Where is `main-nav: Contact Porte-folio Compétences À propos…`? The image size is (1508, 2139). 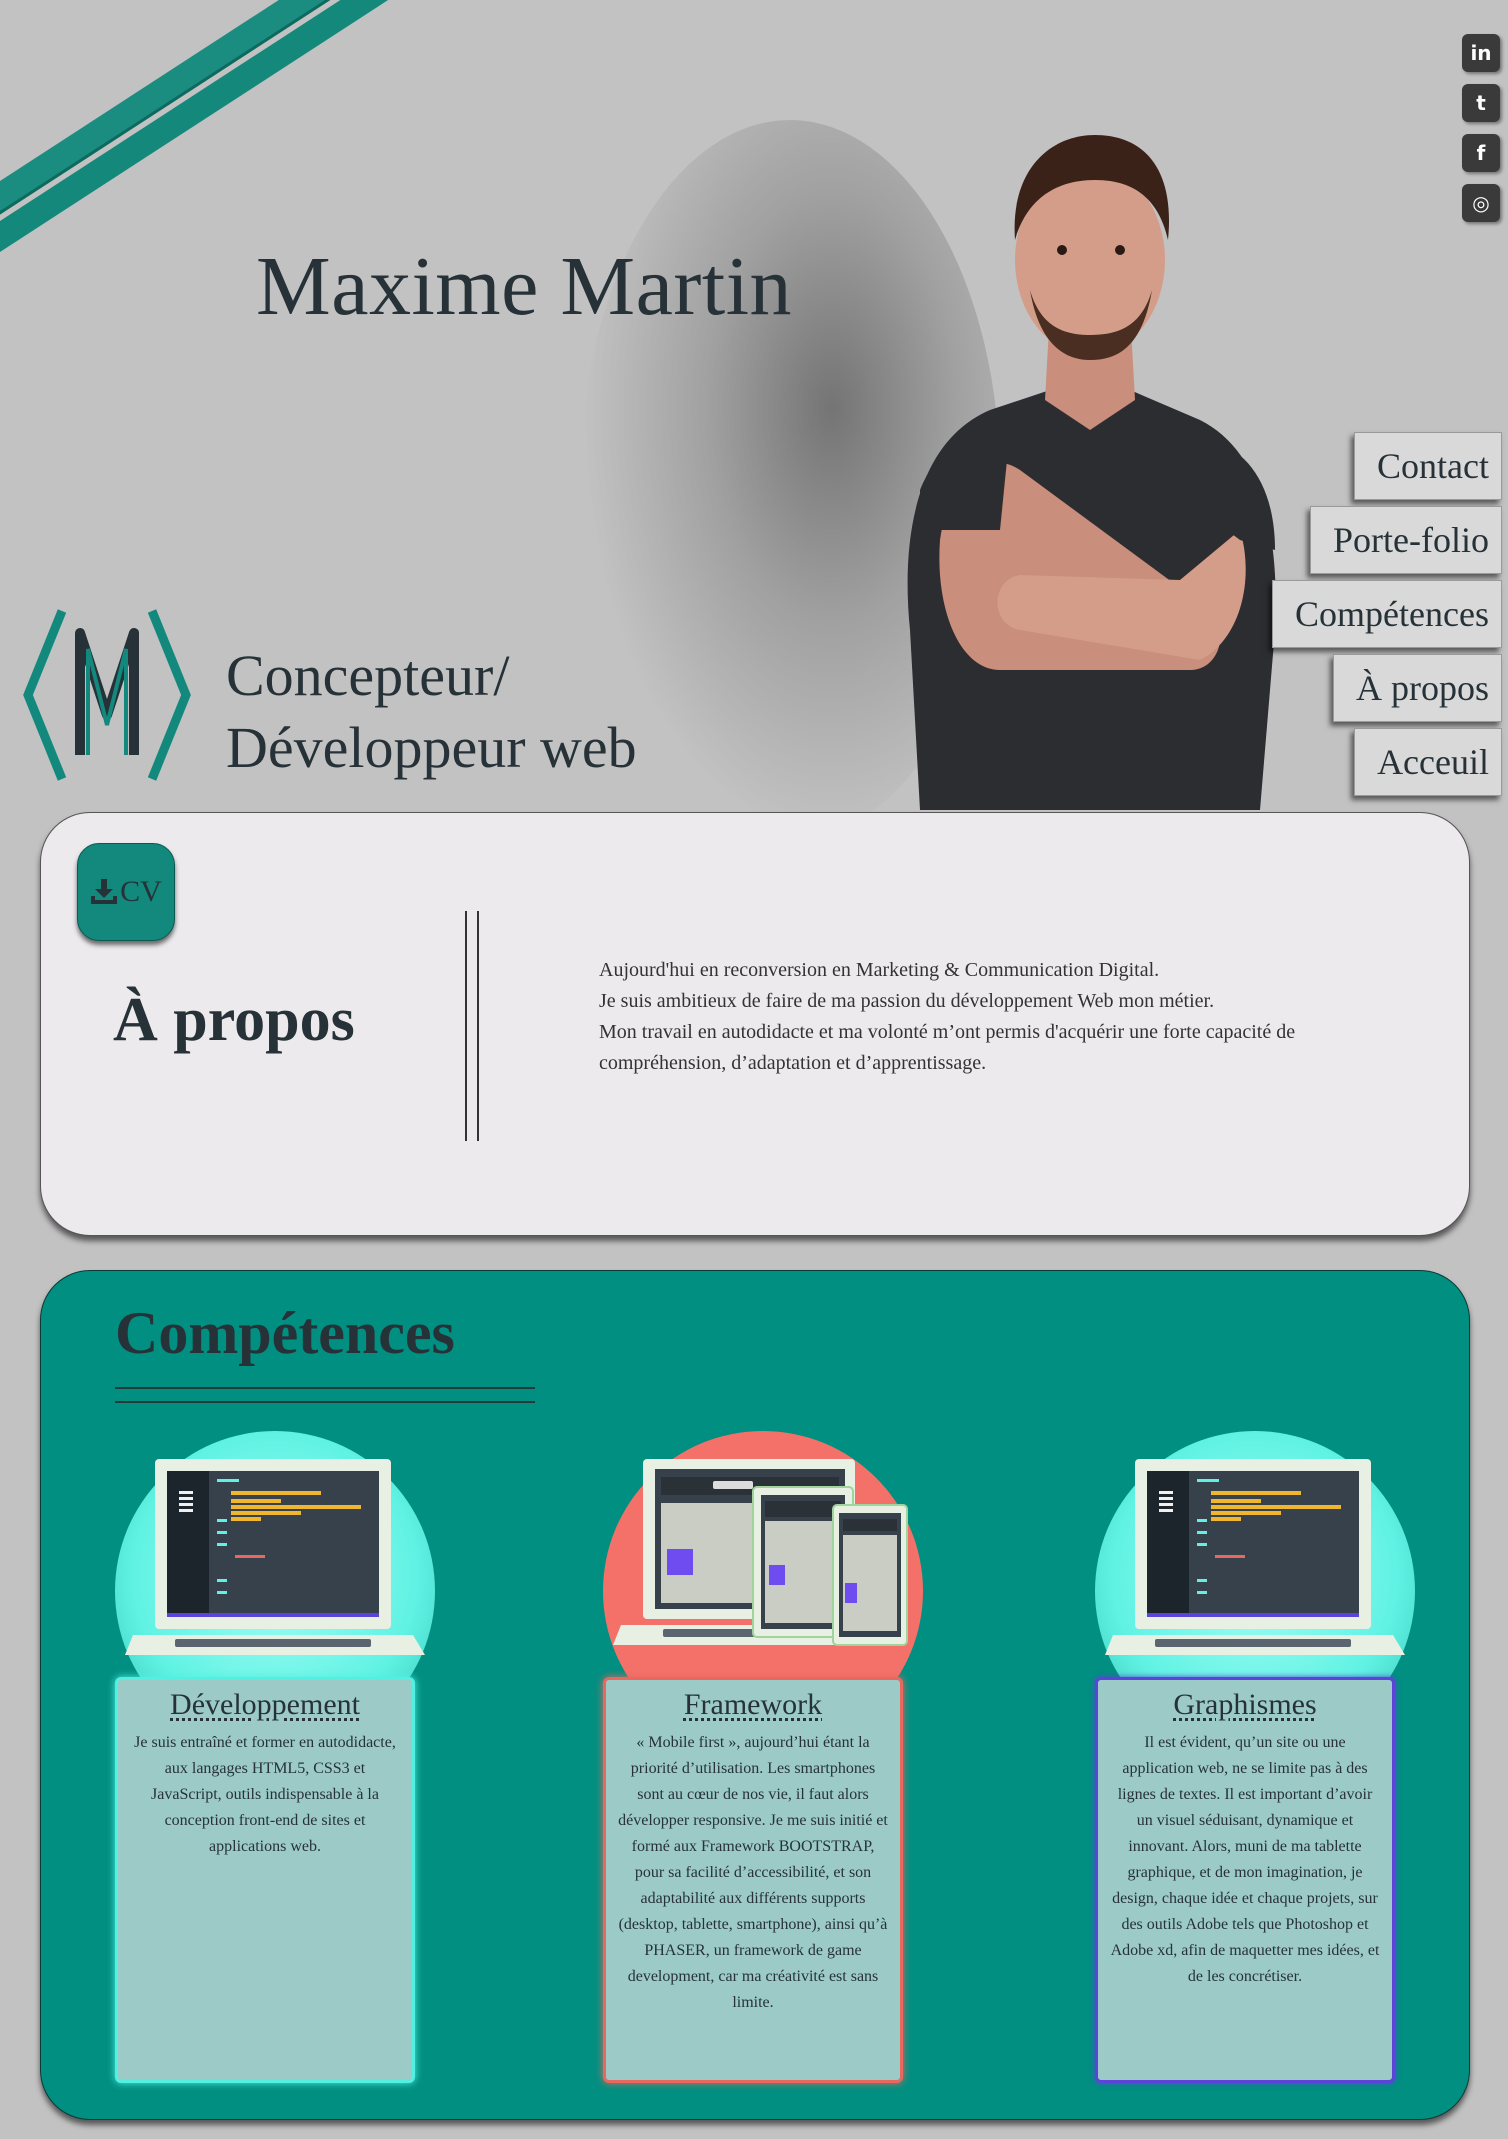
main-nav: Contact Porte-folio Compétences À propos… is located at coordinates (1387, 617).